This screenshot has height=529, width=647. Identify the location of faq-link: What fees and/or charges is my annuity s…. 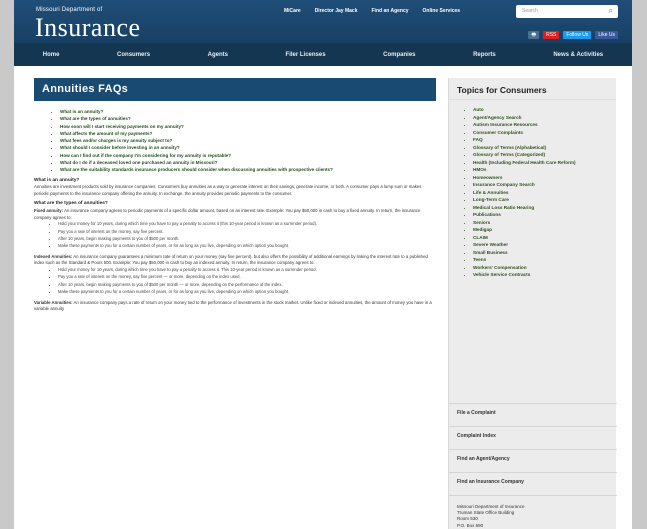
(248, 140).